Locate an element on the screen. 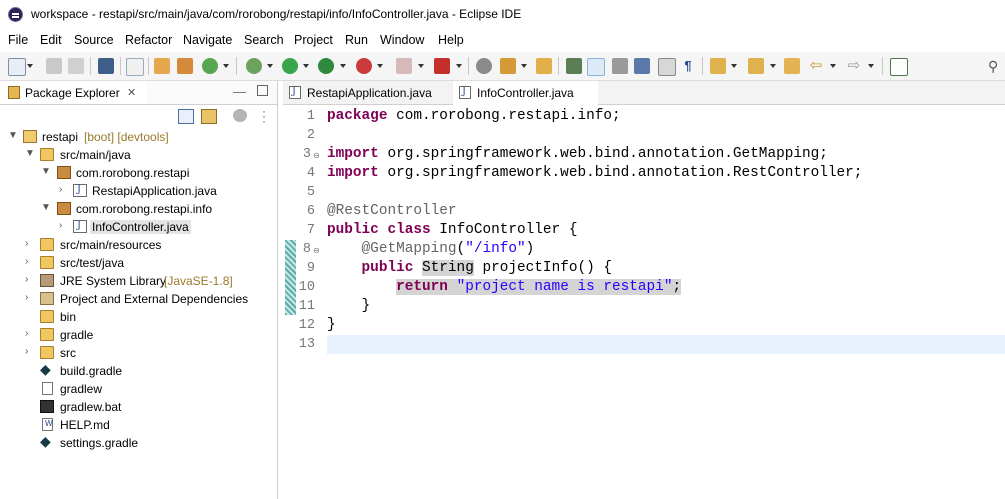  stop-dropdown-icon is located at coordinates (380, 66).